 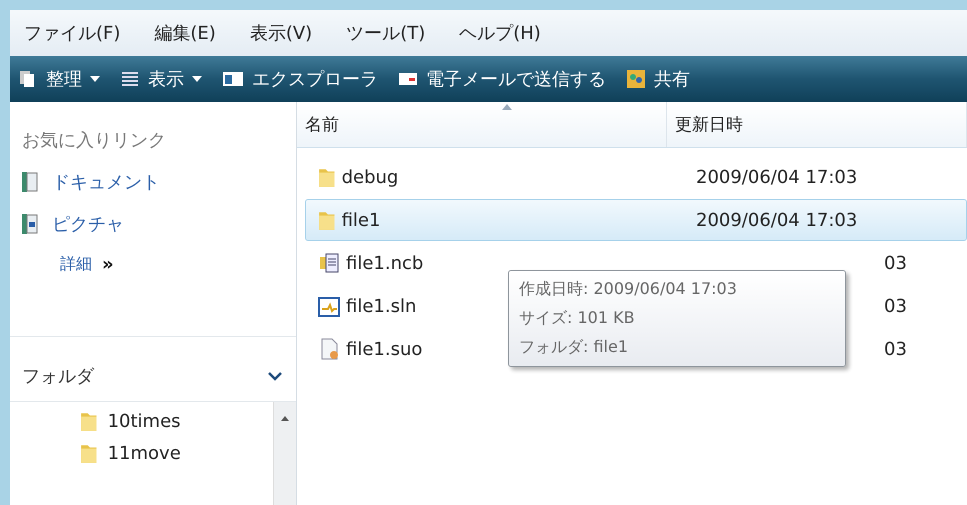 I want to click on file-name: file1.sln, so click(x=381, y=306).